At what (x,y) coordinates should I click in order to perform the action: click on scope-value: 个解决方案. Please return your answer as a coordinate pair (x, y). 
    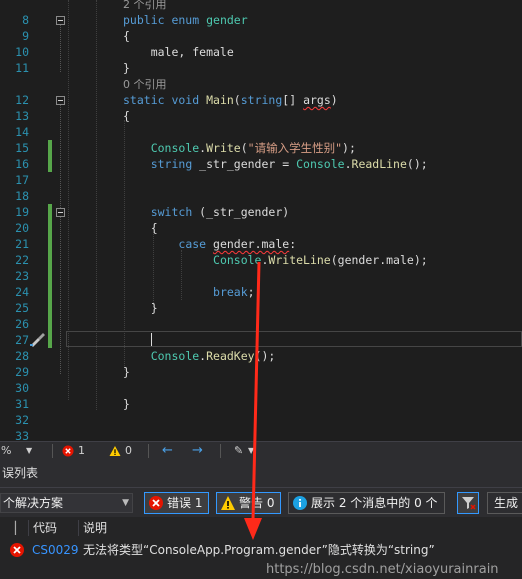
    Looking at the image, I should click on (33, 503).